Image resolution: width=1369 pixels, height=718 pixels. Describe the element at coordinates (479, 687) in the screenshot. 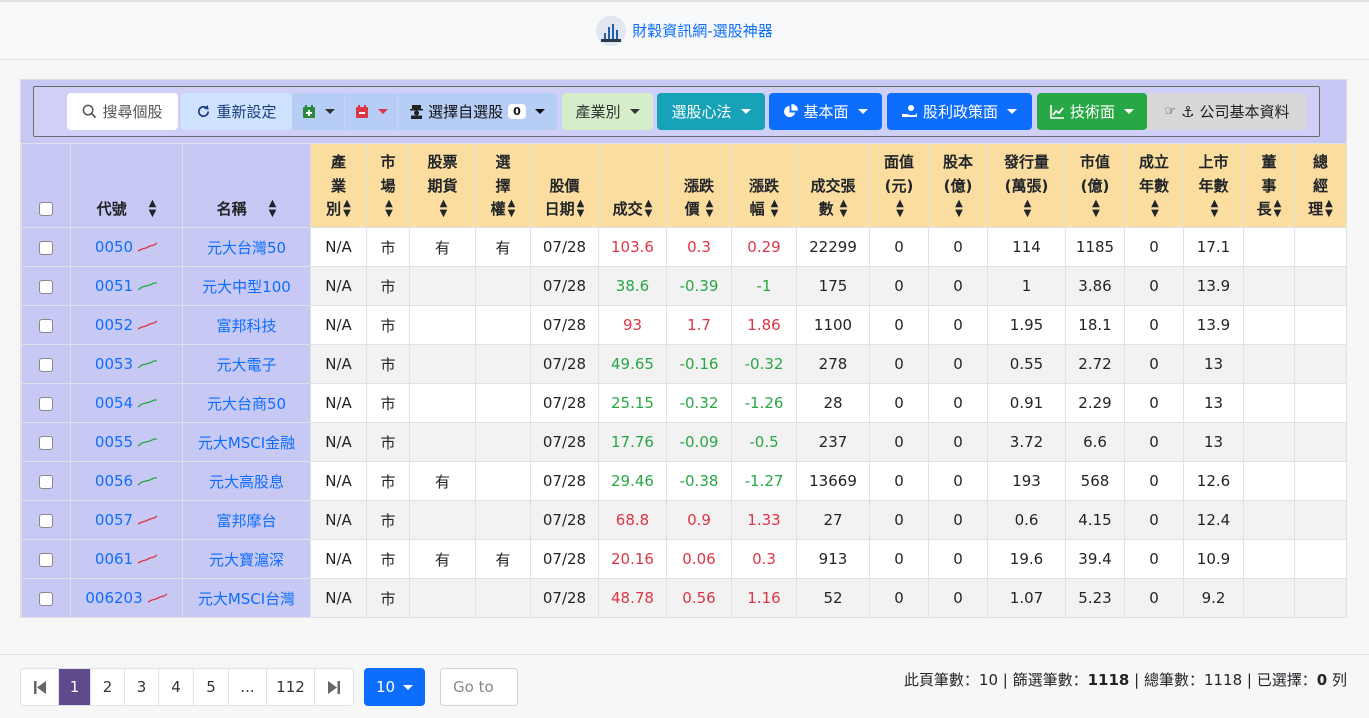

I see `goto-page-input` at that location.